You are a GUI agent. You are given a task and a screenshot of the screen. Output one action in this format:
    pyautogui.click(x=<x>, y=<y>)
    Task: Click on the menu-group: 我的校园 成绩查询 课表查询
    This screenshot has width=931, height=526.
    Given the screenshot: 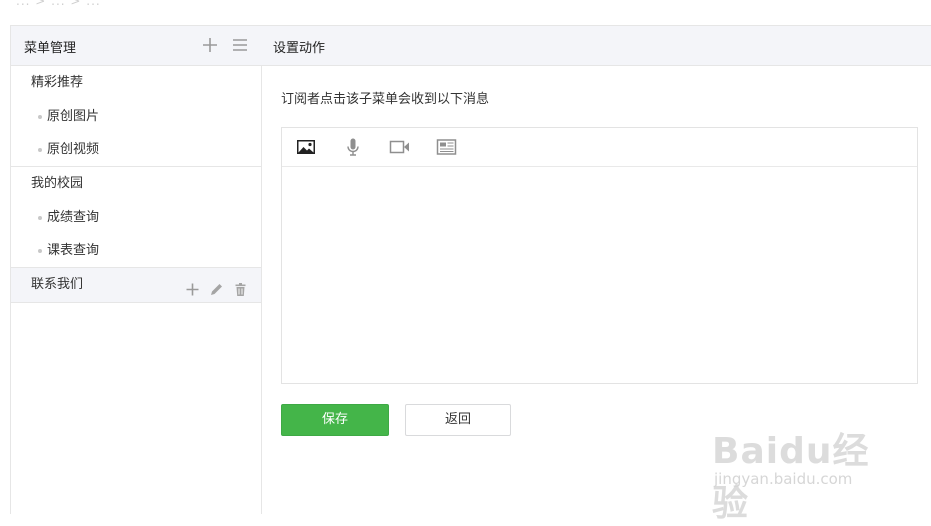 What is the action you would take?
    pyautogui.click(x=136, y=217)
    